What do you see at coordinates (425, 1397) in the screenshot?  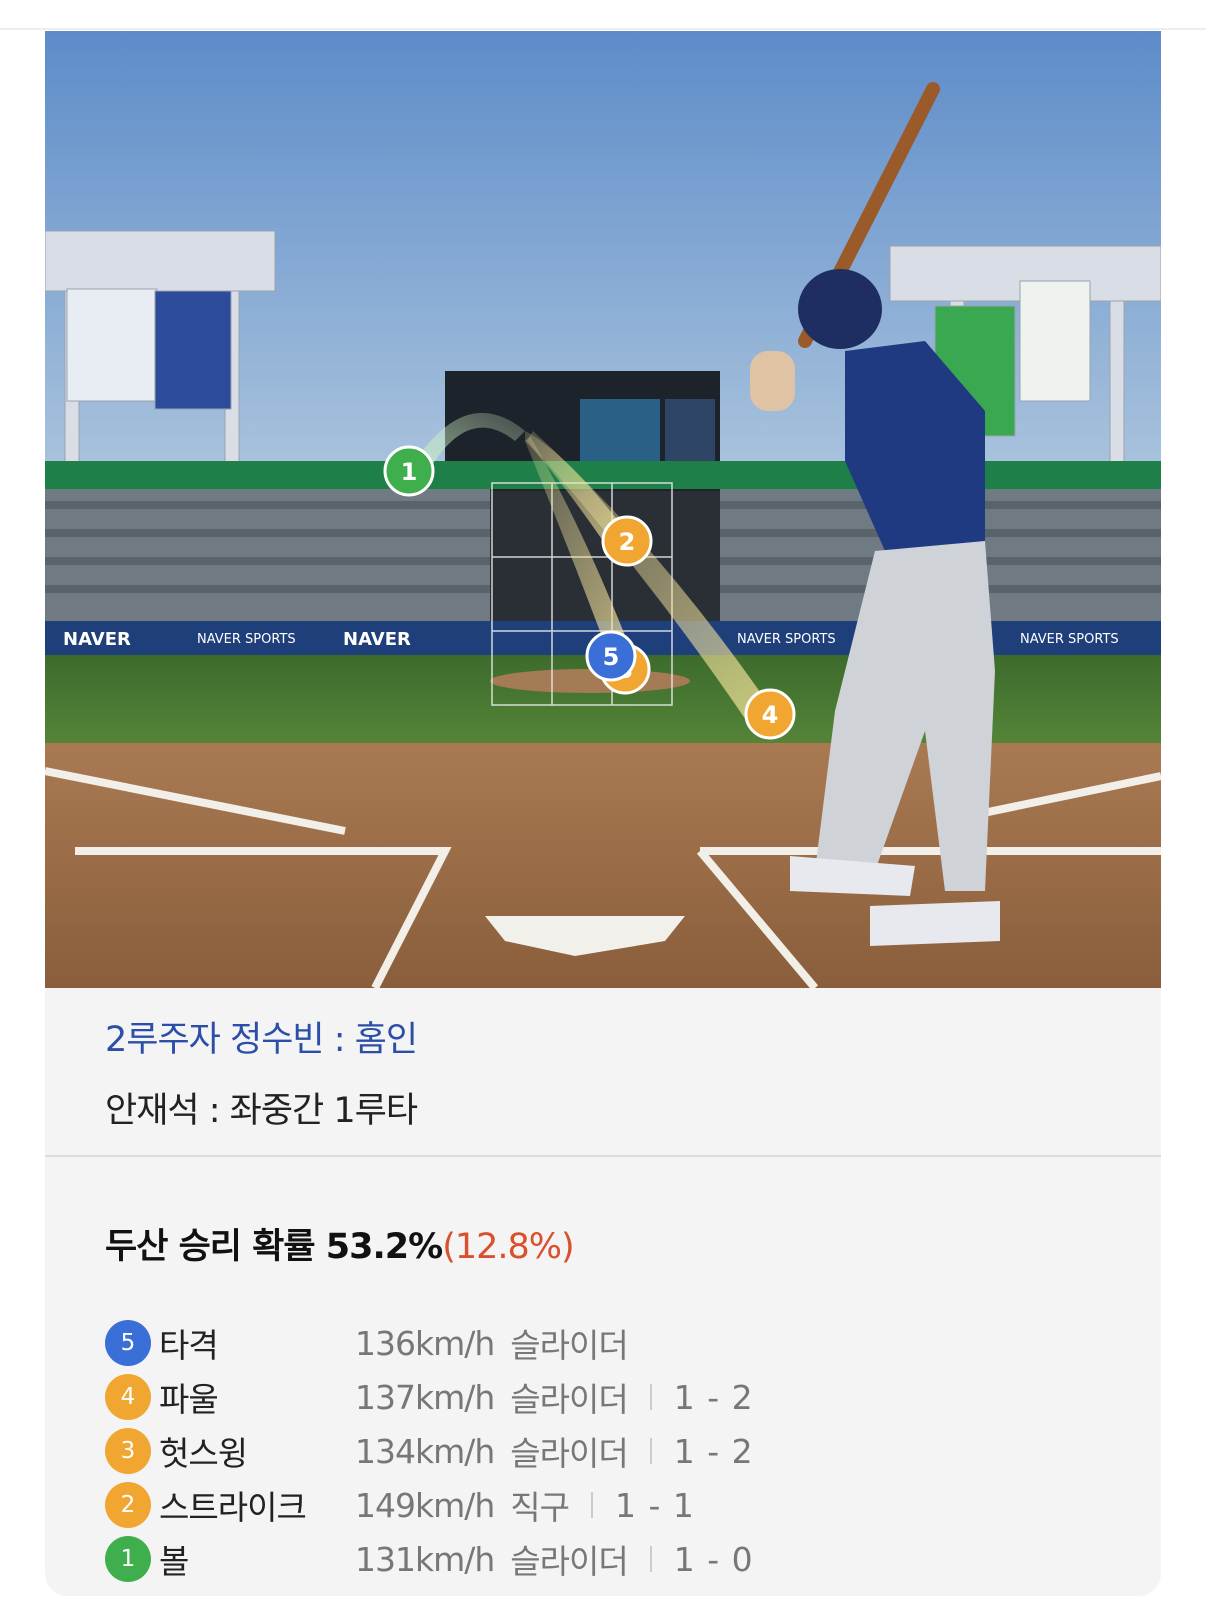 I see `pitch-speed: 137km/h` at bounding box center [425, 1397].